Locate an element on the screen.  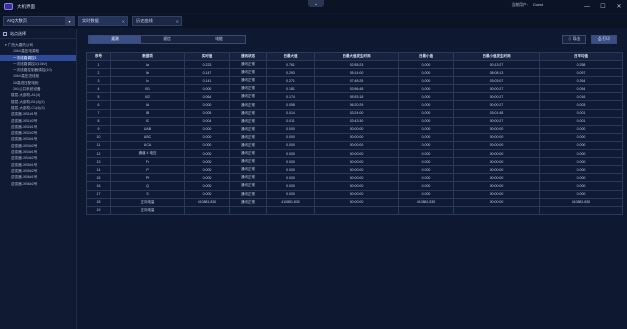
tab-realtime-data: 实时数据 ✕ is located at coordinates (103, 21).